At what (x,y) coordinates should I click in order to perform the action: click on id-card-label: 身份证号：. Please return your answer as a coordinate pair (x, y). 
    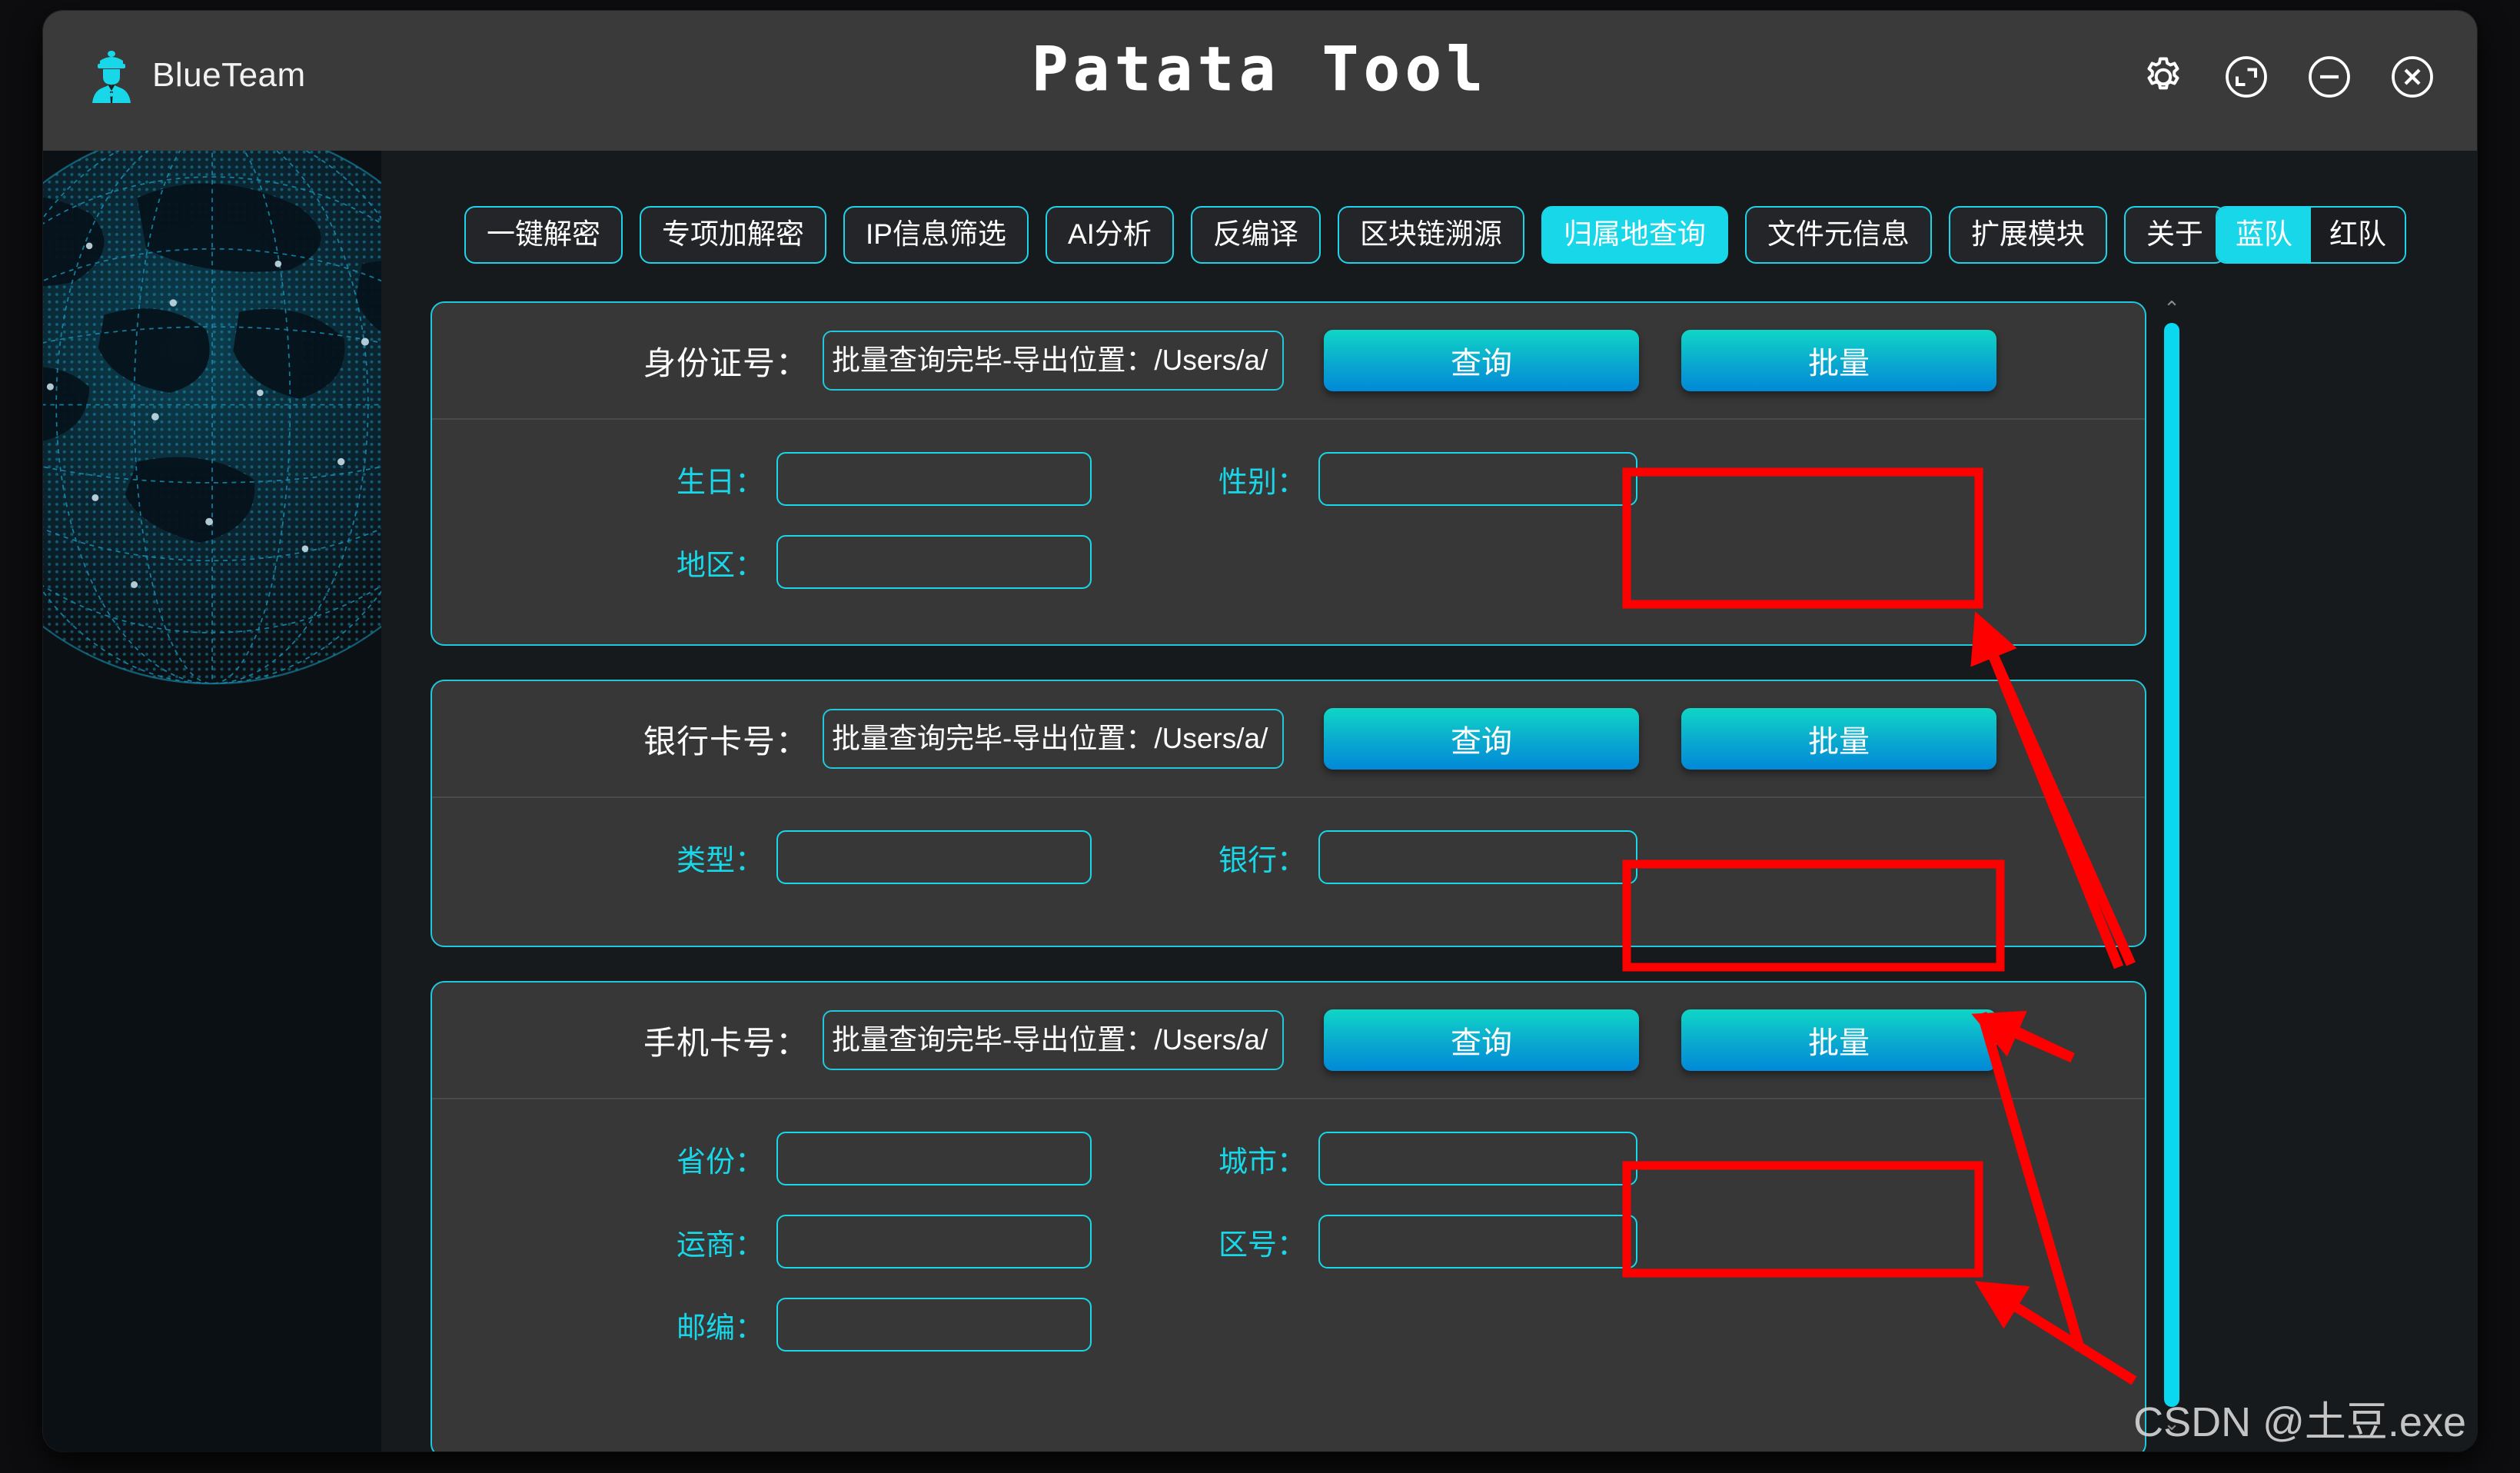
    Looking at the image, I should click on (726, 362).